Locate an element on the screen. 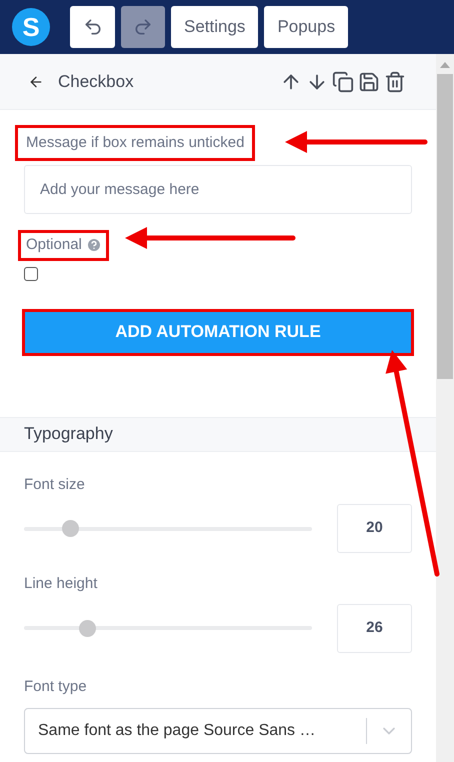 This screenshot has height=762, width=454. scrollbar-thumb is located at coordinates (445, 226).